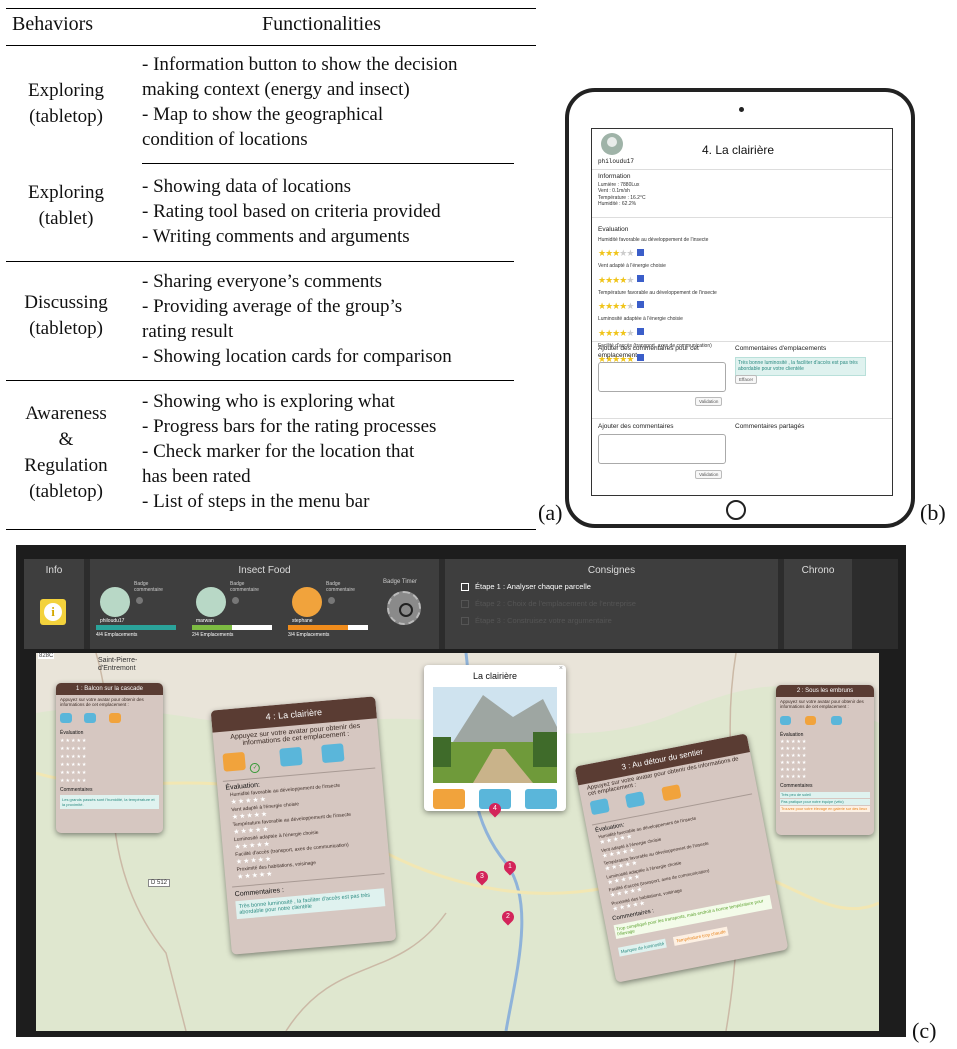 Image resolution: width=957 pixels, height=1049 pixels. What do you see at coordinates (46, 656) in the screenshot?
I see `map-altitude-tag: 828C` at bounding box center [46, 656].